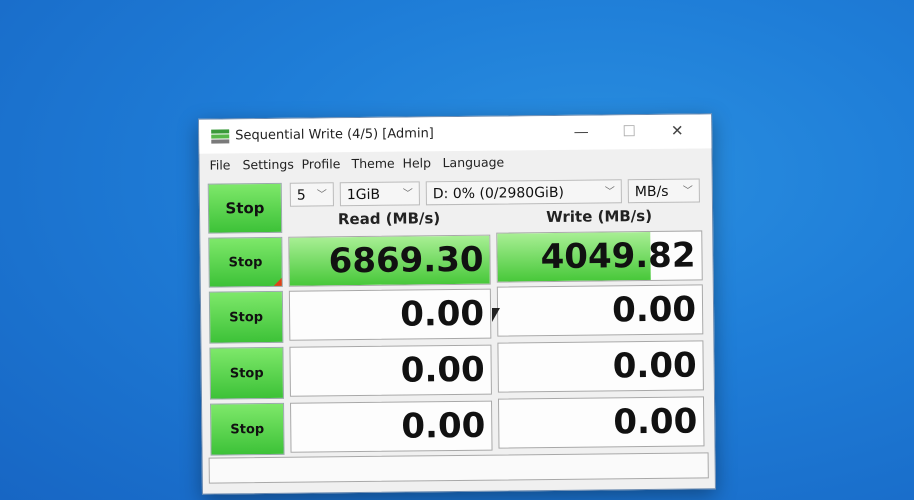 The width and height of the screenshot is (914, 500). I want to click on stop-button-row-3: Stop, so click(246, 373).